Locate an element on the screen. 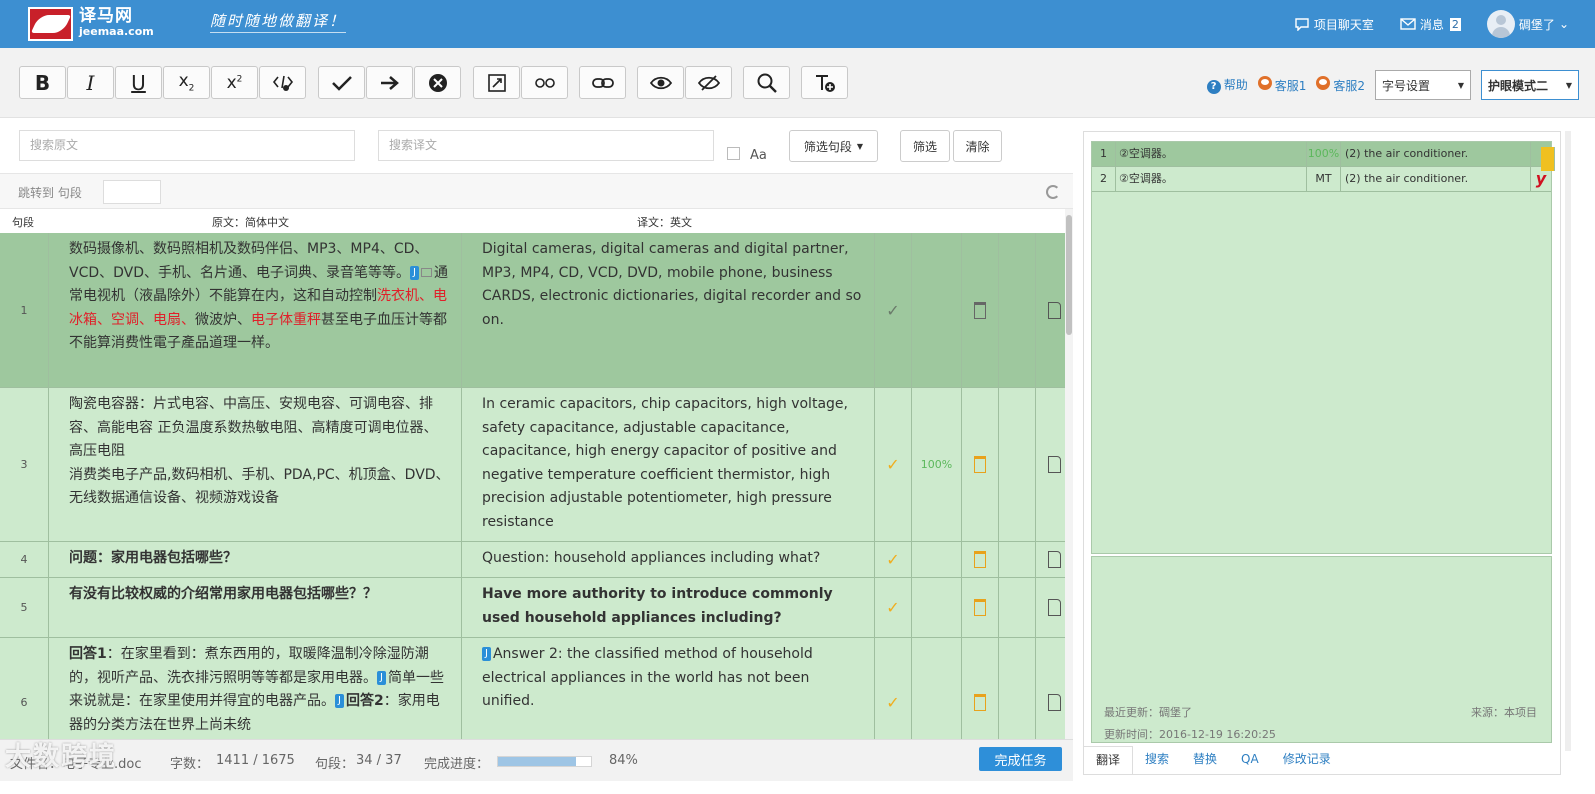 The height and width of the screenshot is (794, 1595). right-panel-scrollbar is located at coordinates (1568, 441).